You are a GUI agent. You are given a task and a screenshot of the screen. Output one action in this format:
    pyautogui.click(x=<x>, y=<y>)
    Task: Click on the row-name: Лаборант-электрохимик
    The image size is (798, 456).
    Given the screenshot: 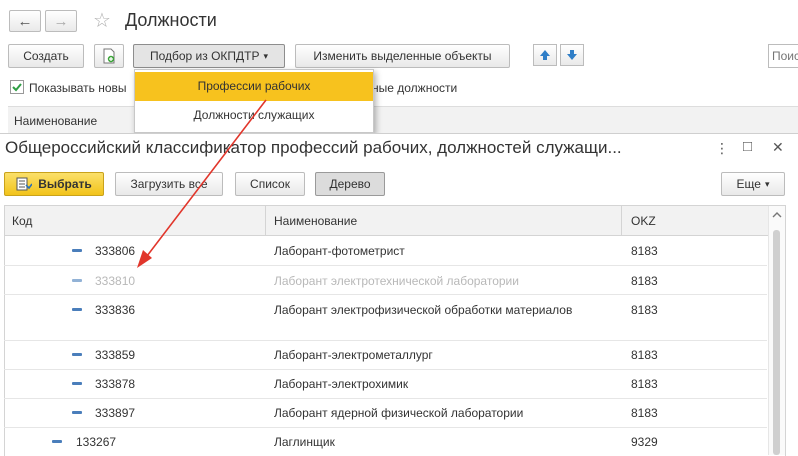 What is the action you would take?
    pyautogui.click(x=341, y=384)
    